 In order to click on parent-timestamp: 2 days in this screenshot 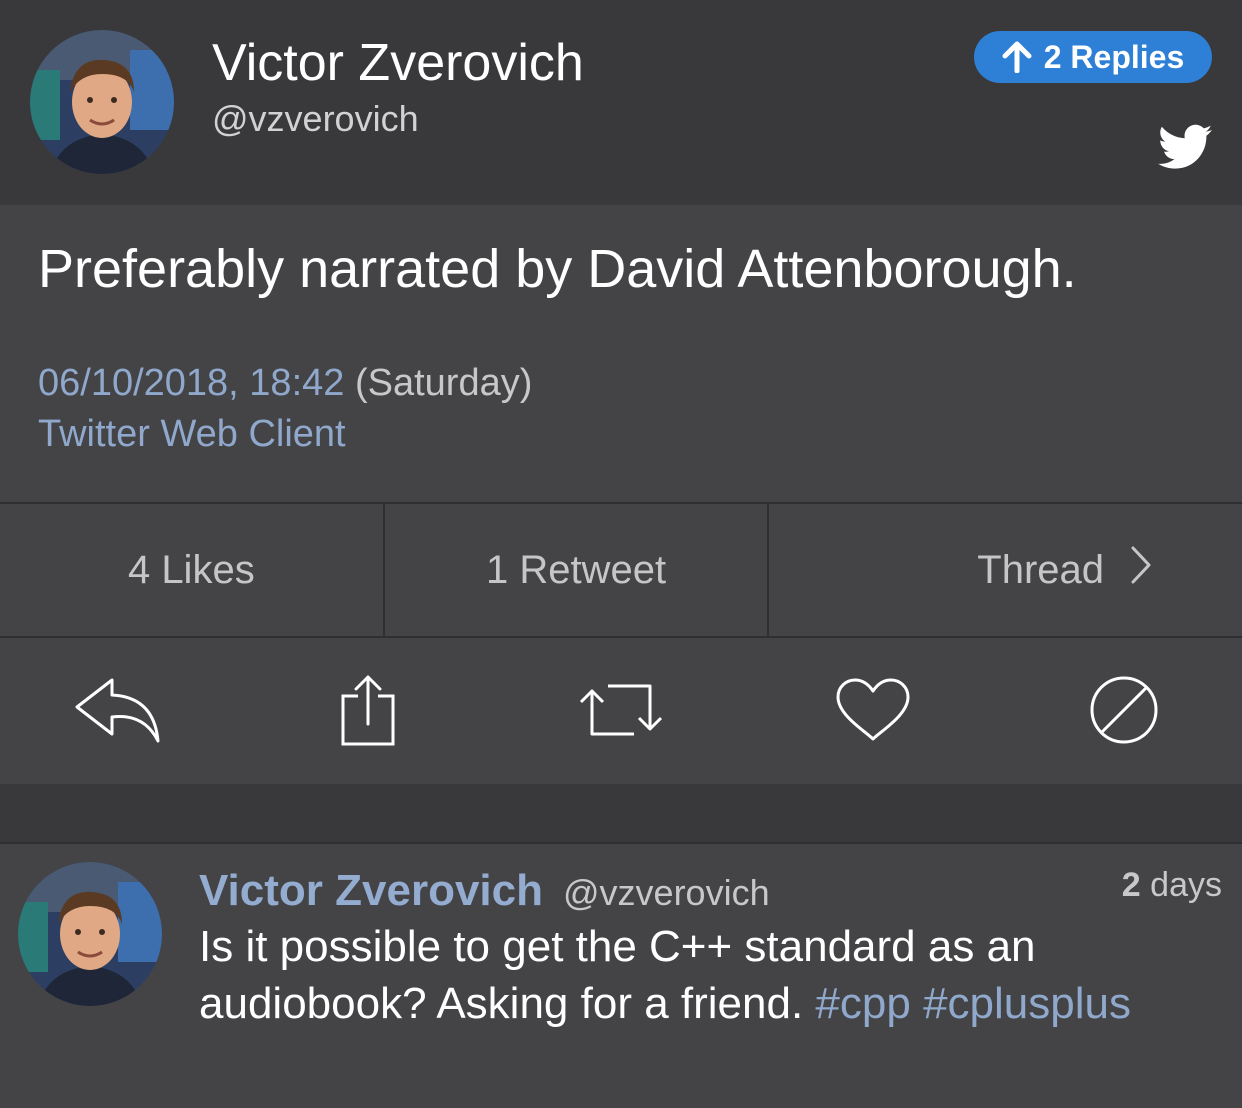, I will do `click(1172, 885)`.